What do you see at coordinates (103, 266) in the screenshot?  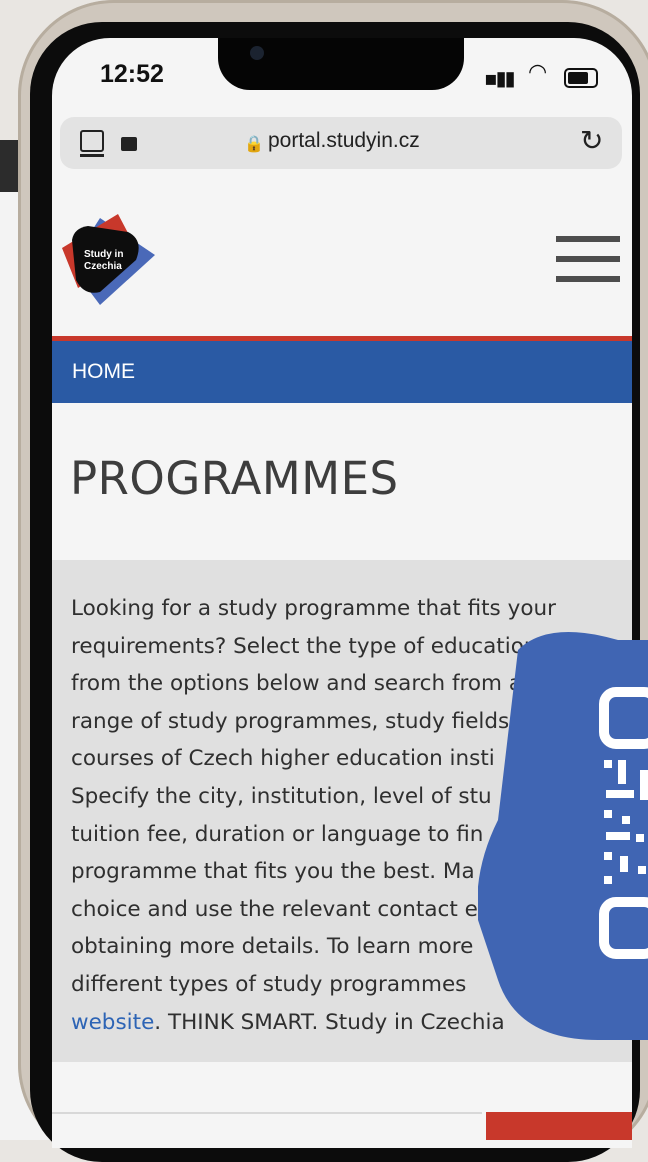 I see `logo-text-line2: Czechia` at bounding box center [103, 266].